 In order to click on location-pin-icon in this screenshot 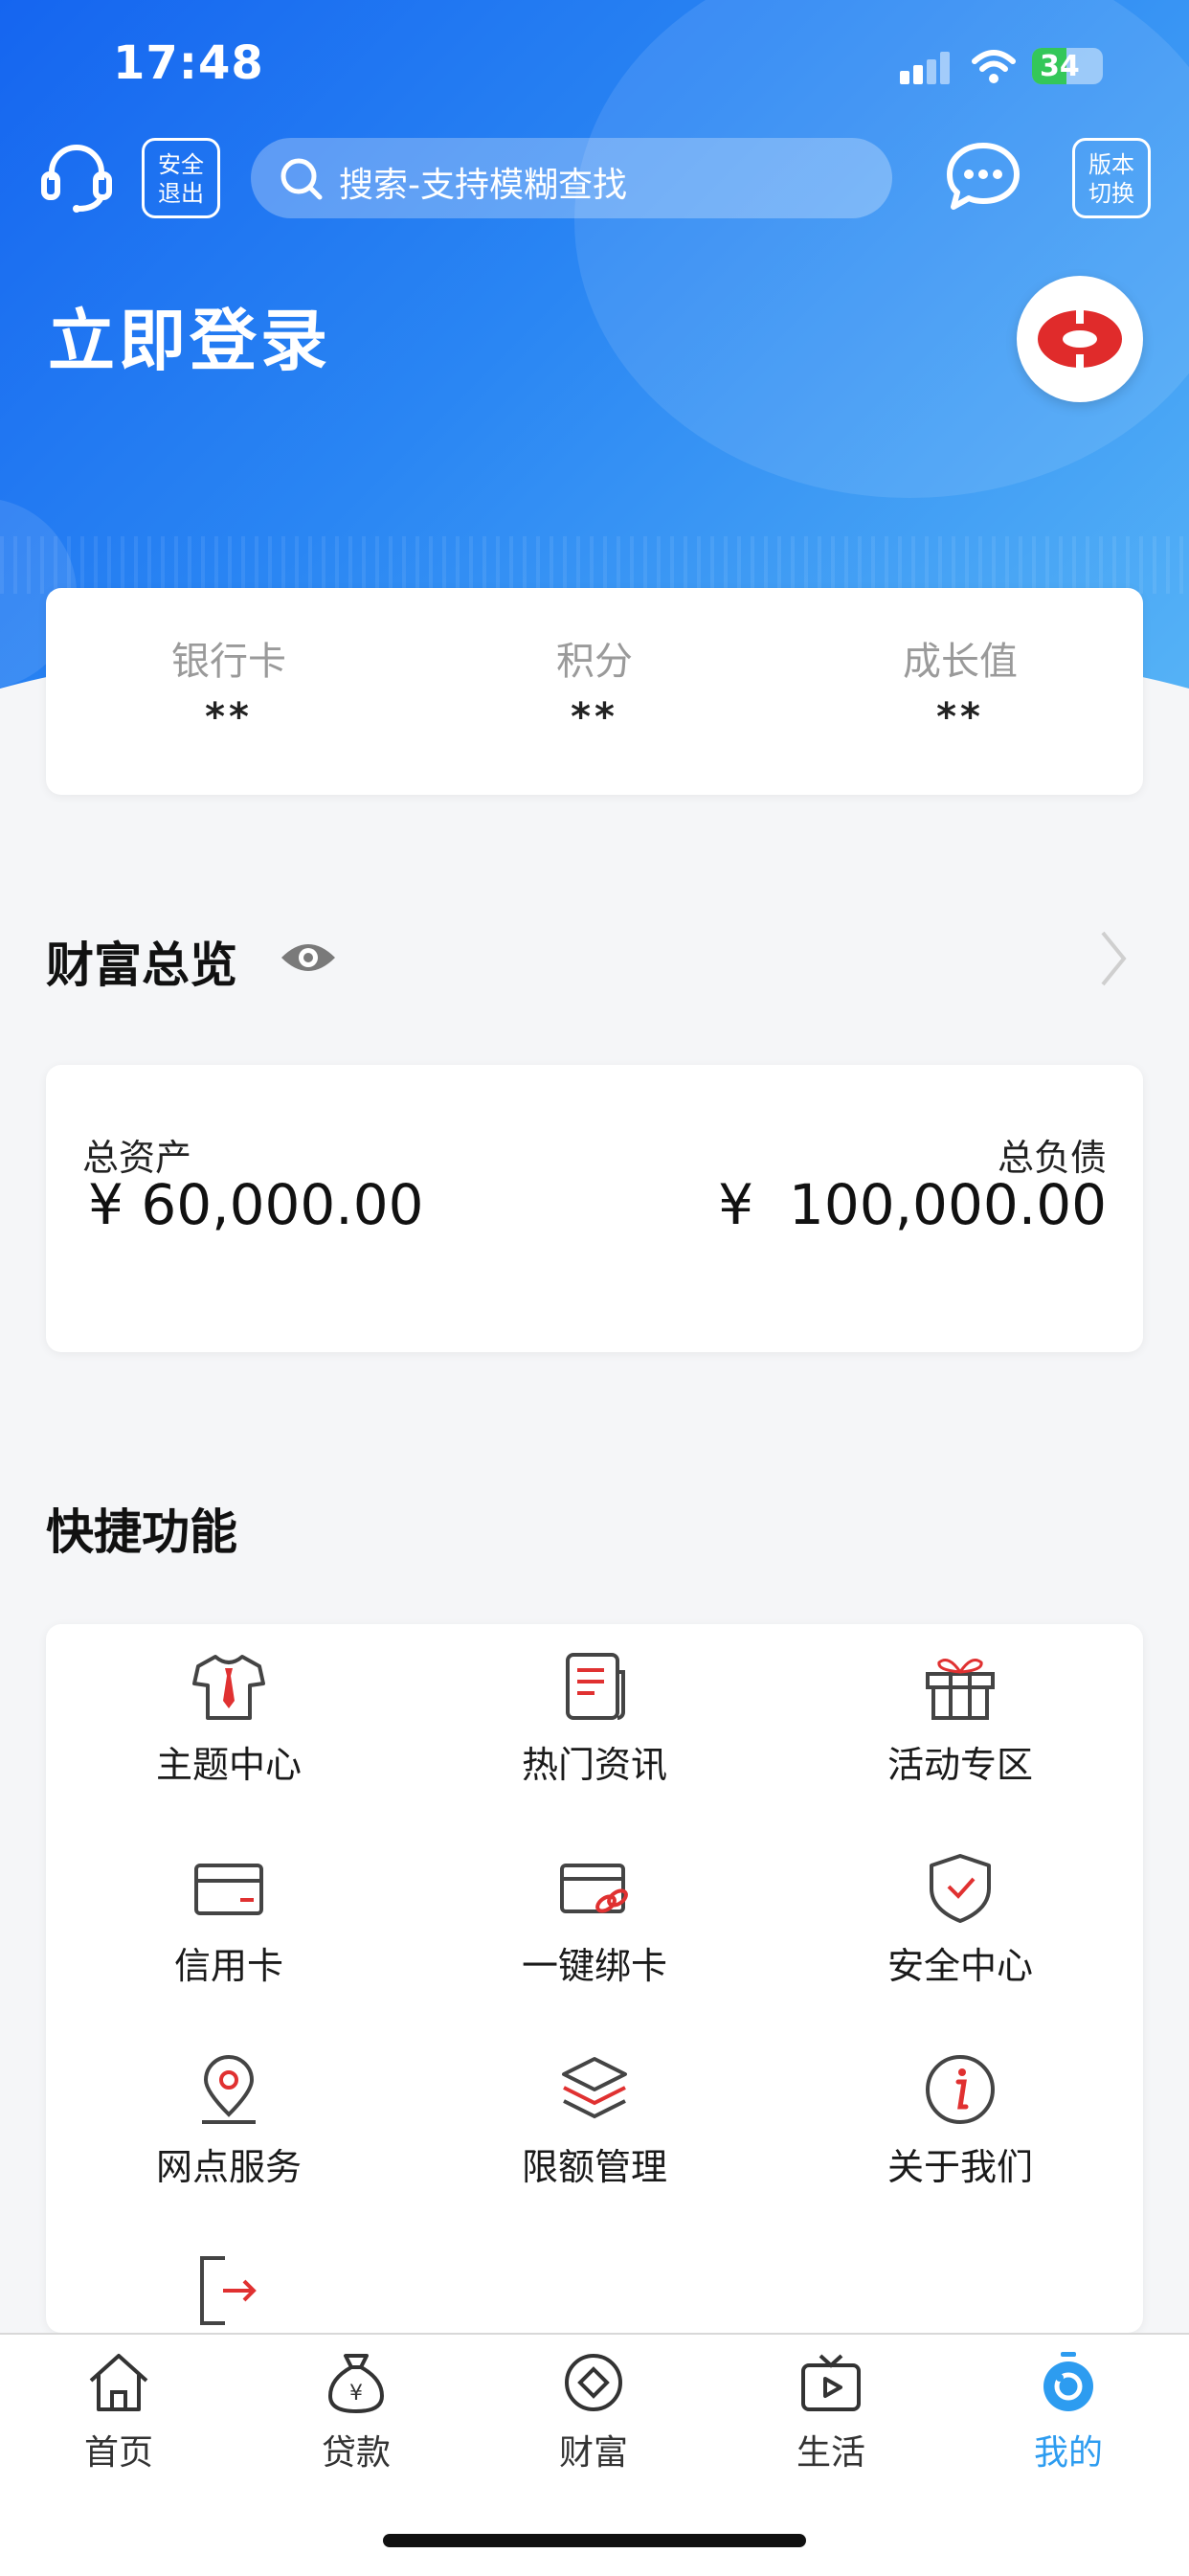, I will do `click(229, 2089)`.